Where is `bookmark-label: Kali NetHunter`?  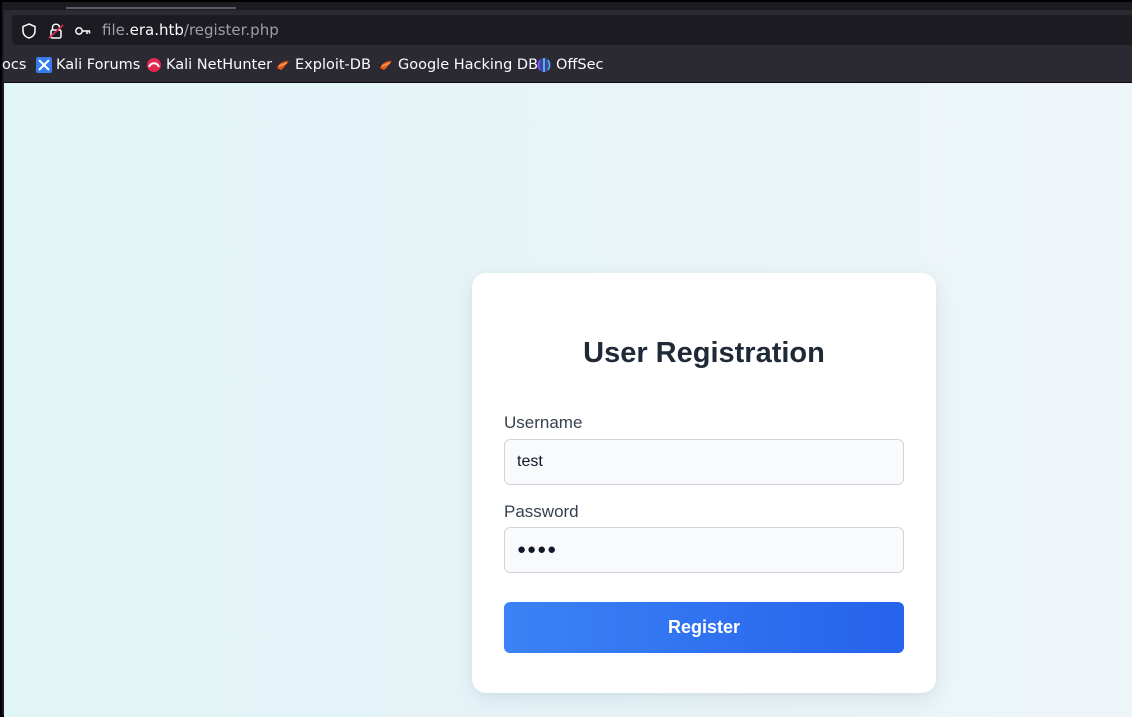
bookmark-label: Kali NetHunter is located at coordinates (219, 65).